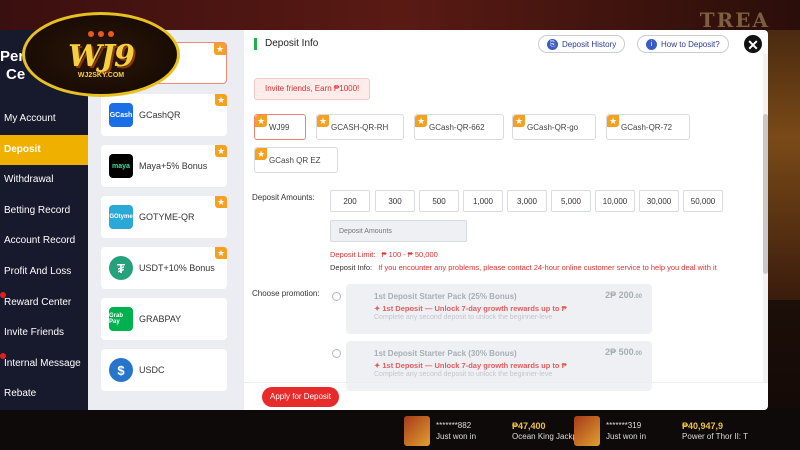 The width and height of the screenshot is (800, 450). I want to click on amount-option: 30,000, so click(659, 201).